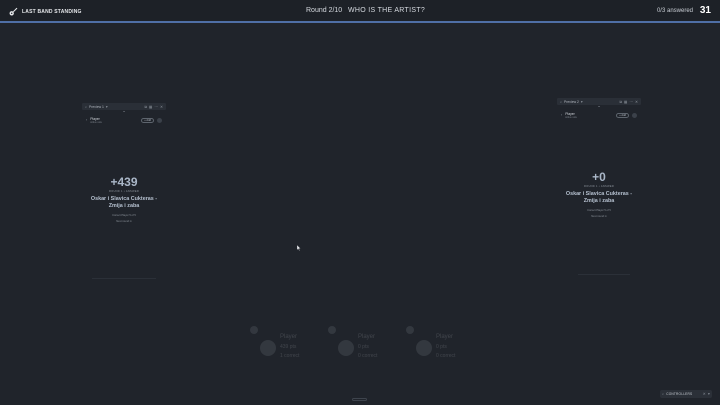 Image resolution: width=720 pixels, height=405 pixels. What do you see at coordinates (663, 394) in the screenshot?
I see `gamepad-icon: ⌕` at bounding box center [663, 394].